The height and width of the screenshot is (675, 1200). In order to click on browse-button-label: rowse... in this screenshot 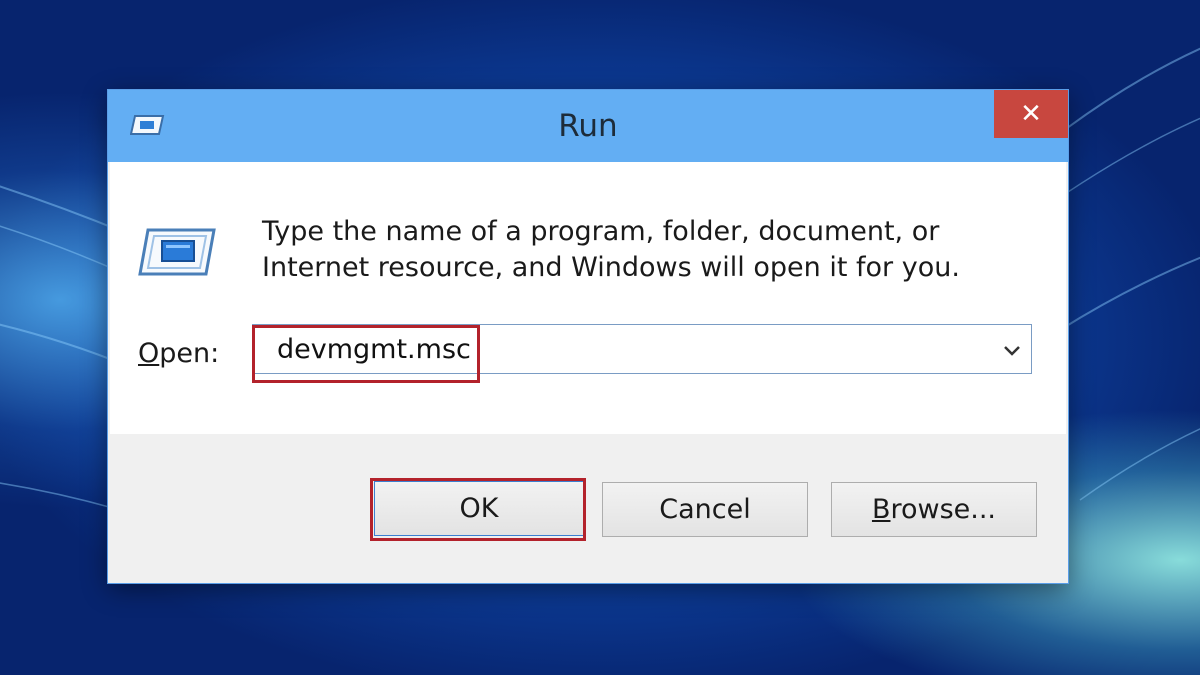, I will do `click(943, 509)`.